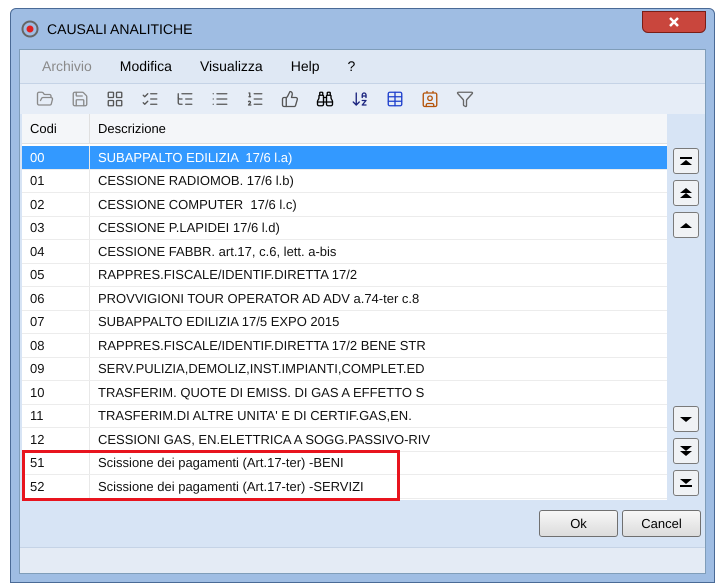 The height and width of the screenshot is (583, 715). I want to click on table-cell: 51, so click(56, 463).